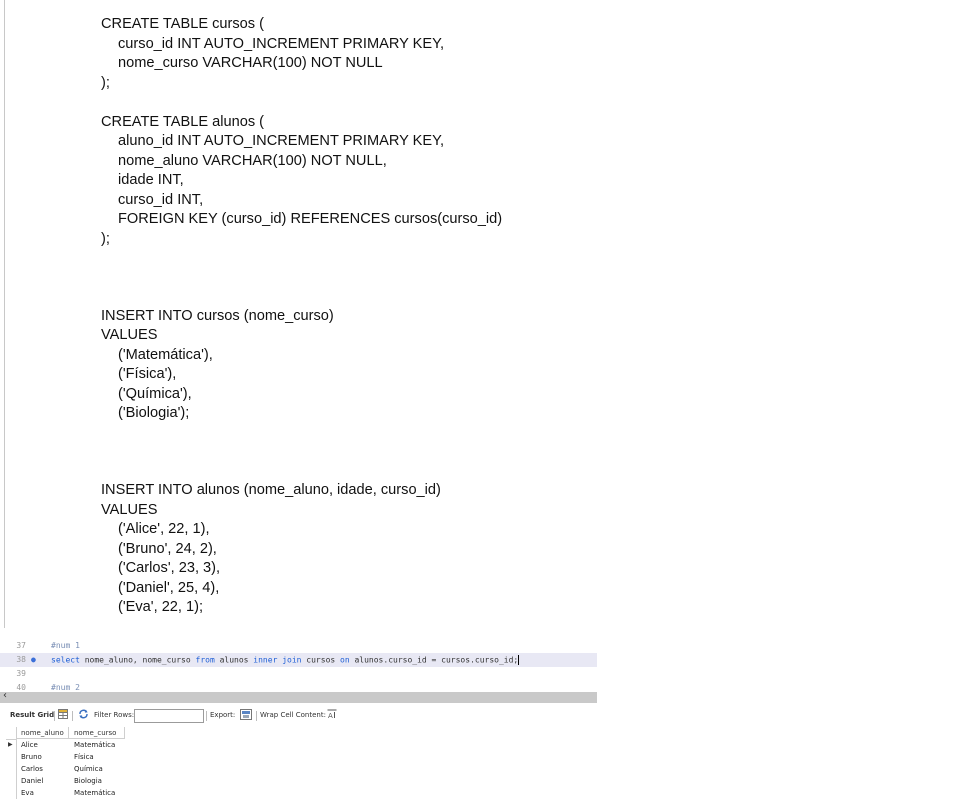 The width and height of the screenshot is (957, 805). What do you see at coordinates (63, 715) in the screenshot?
I see `grid-icon` at bounding box center [63, 715].